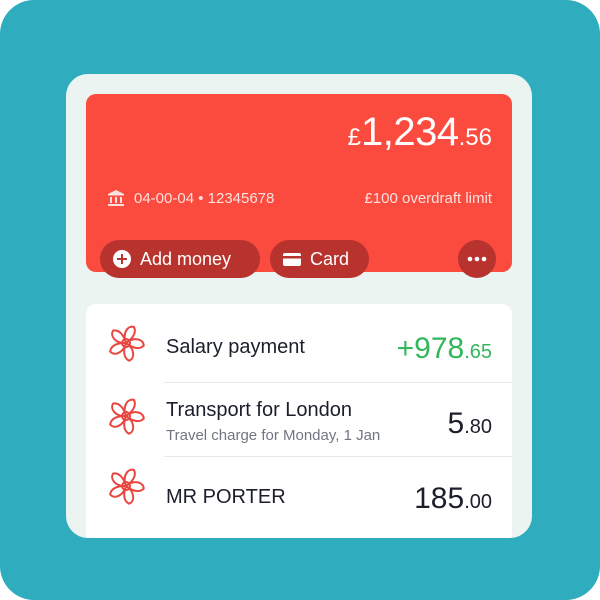 The width and height of the screenshot is (600, 600). Describe the element at coordinates (122, 259) in the screenshot. I see `plus-circle-icon` at that location.